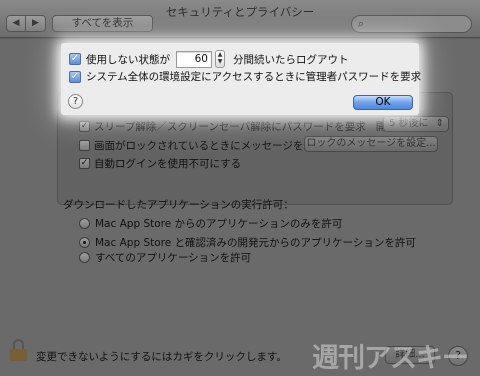  What do you see at coordinates (409, 123) in the screenshot?
I see `start-after-value: 5 秒後に` at bounding box center [409, 123].